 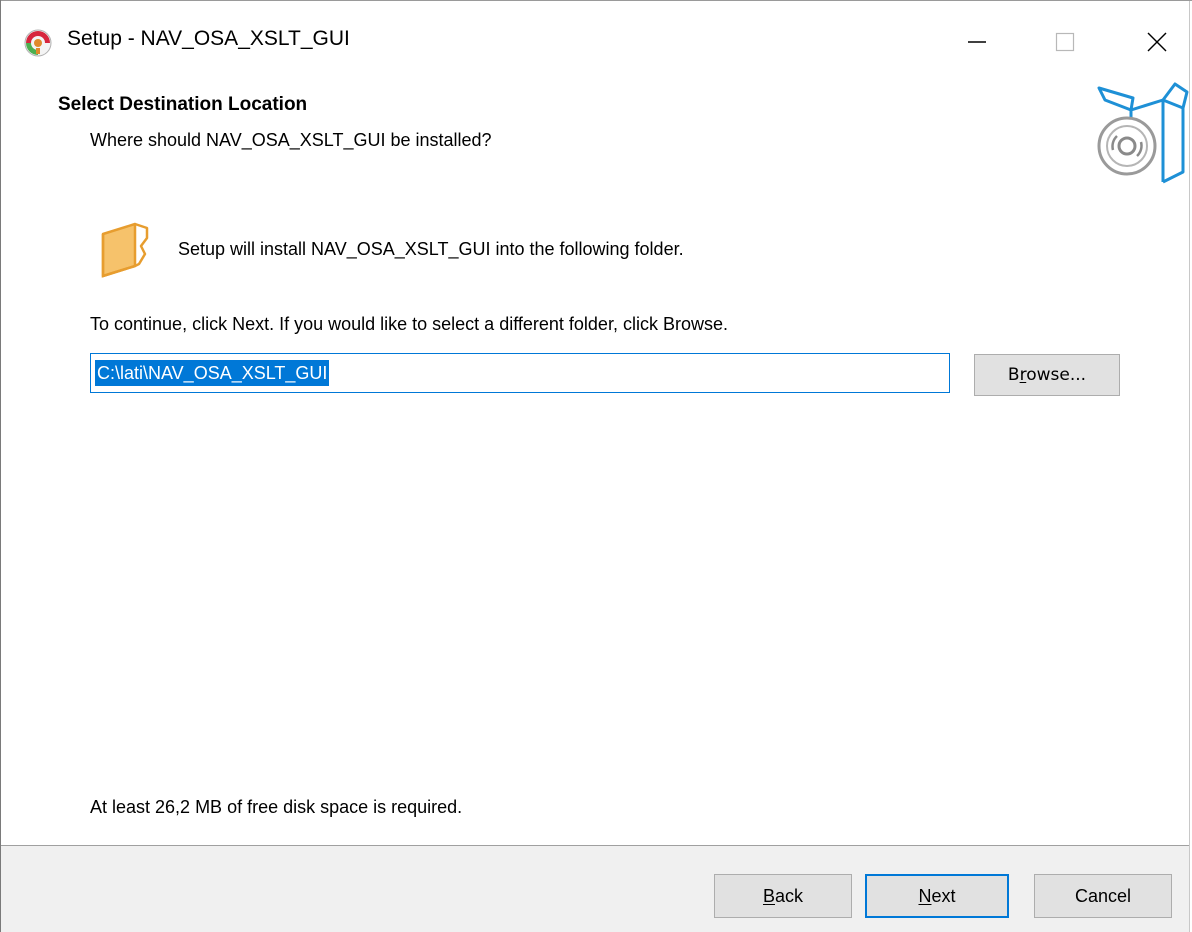 What do you see at coordinates (1140, 134) in the screenshot?
I see `installer-box-disc-icon` at bounding box center [1140, 134].